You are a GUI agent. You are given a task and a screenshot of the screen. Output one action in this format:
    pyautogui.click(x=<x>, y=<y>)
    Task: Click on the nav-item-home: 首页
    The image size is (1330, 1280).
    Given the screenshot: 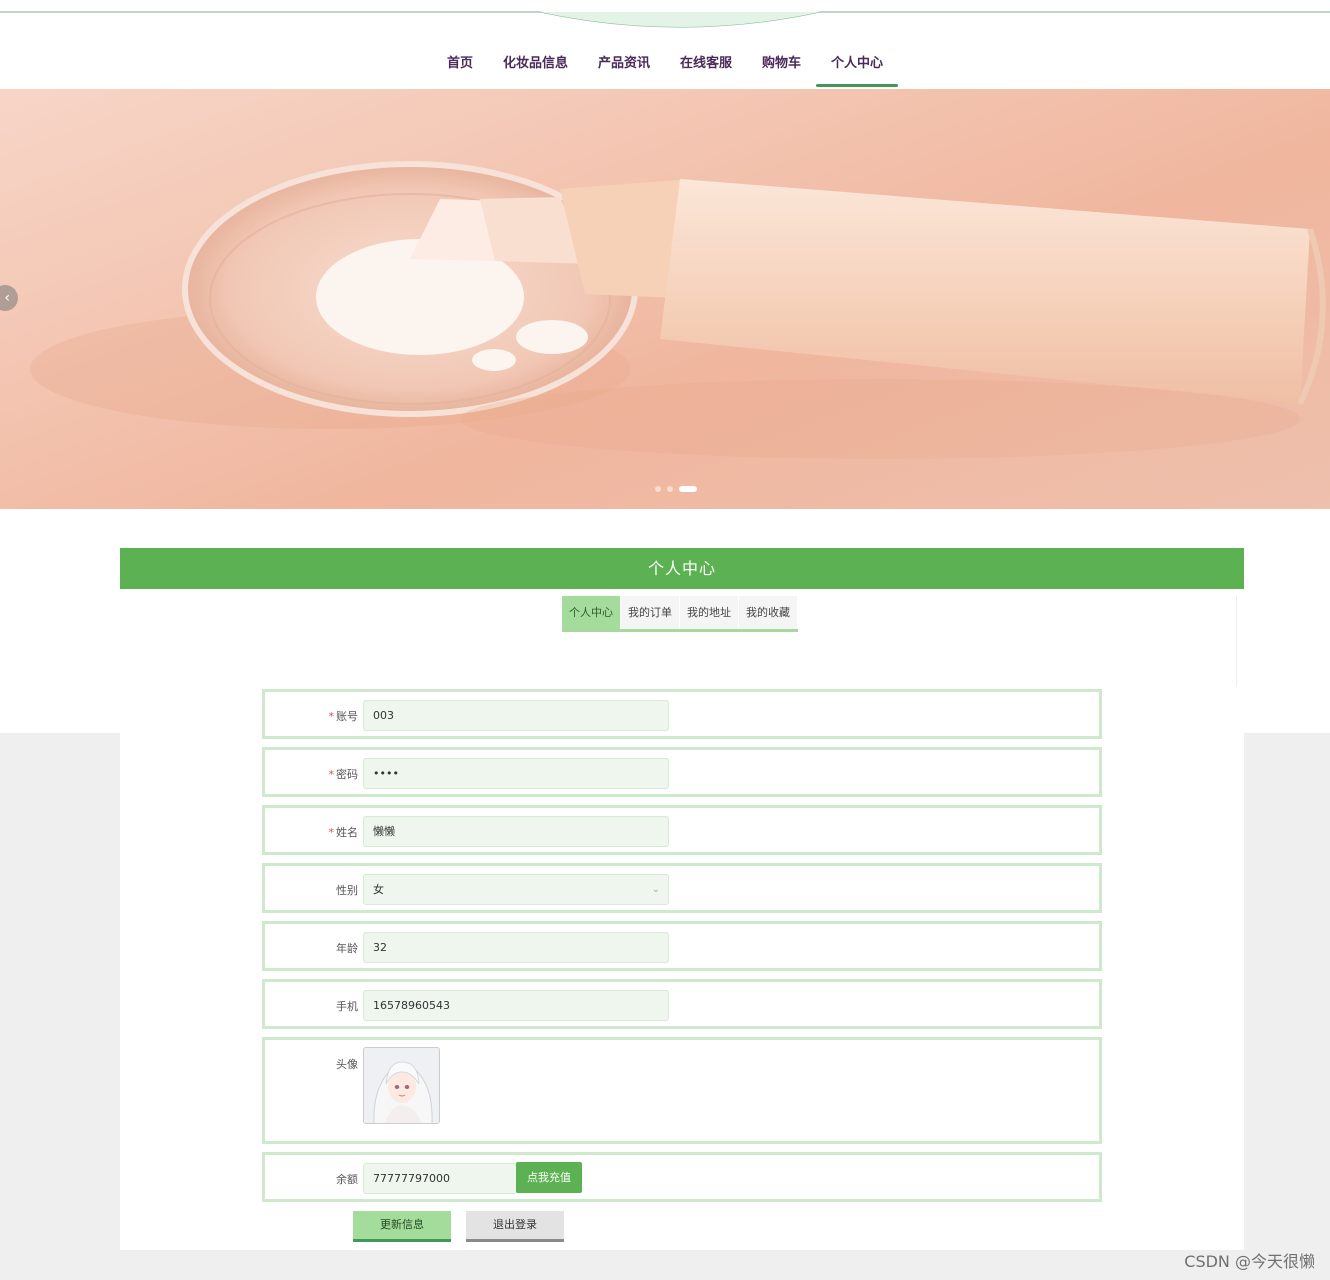 What is the action you would take?
    pyautogui.click(x=460, y=66)
    